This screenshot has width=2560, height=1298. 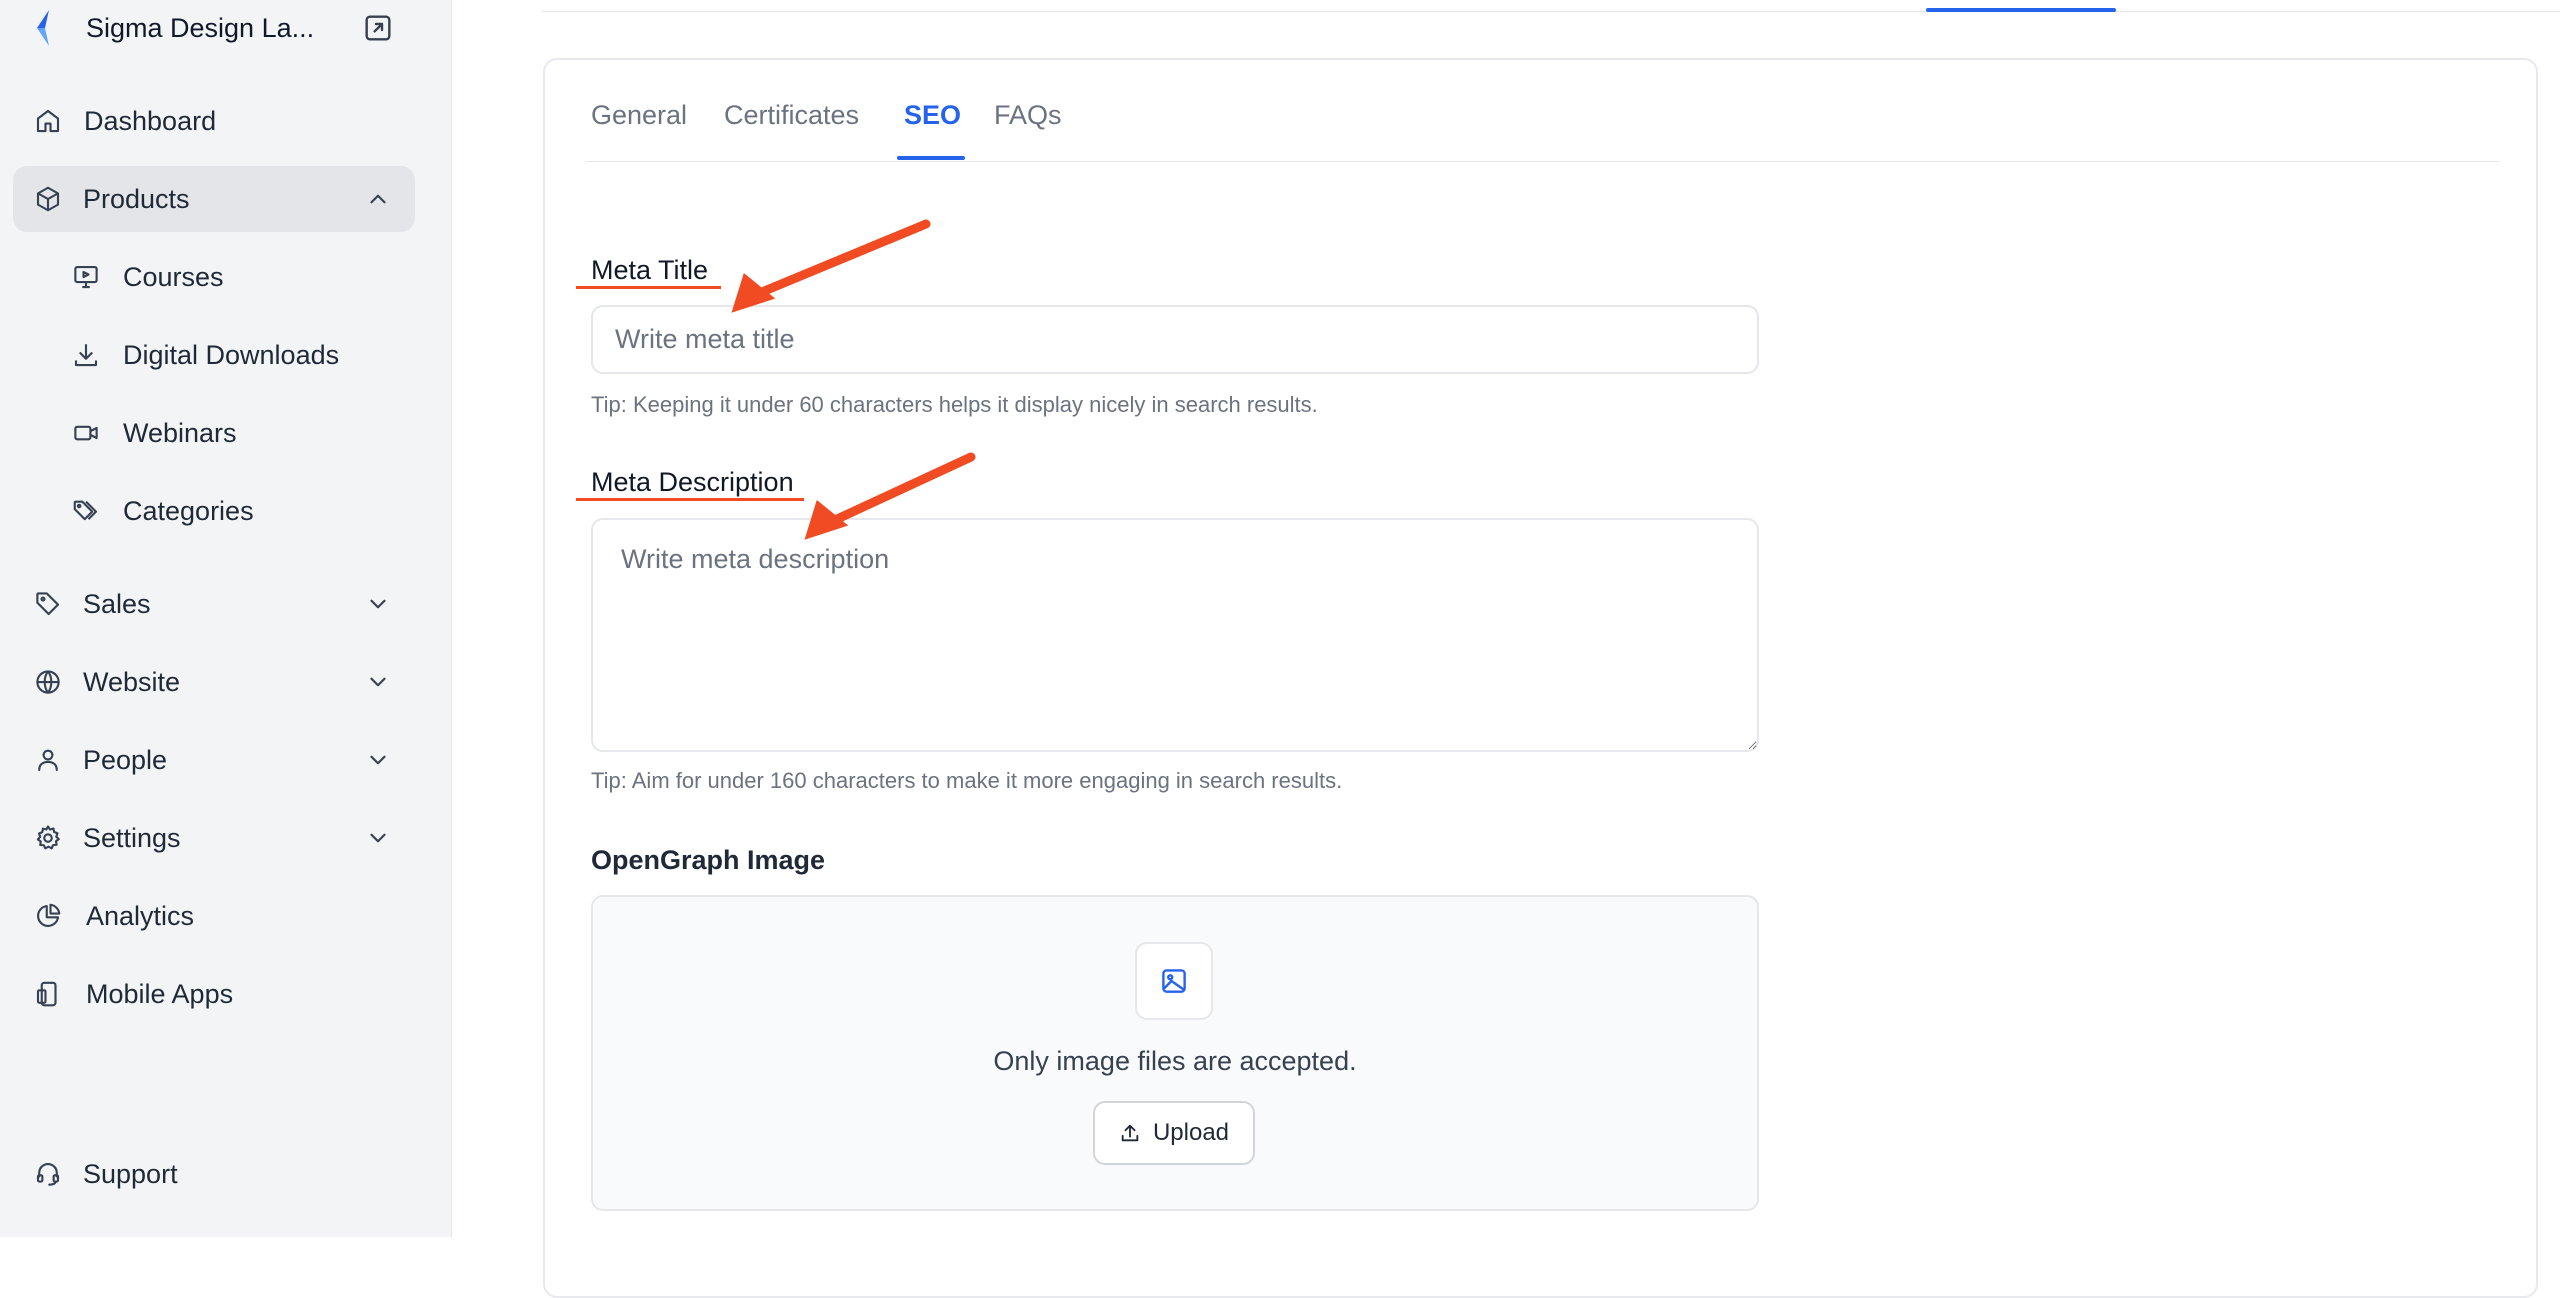 I want to click on tags-icon, so click(x=85, y=510).